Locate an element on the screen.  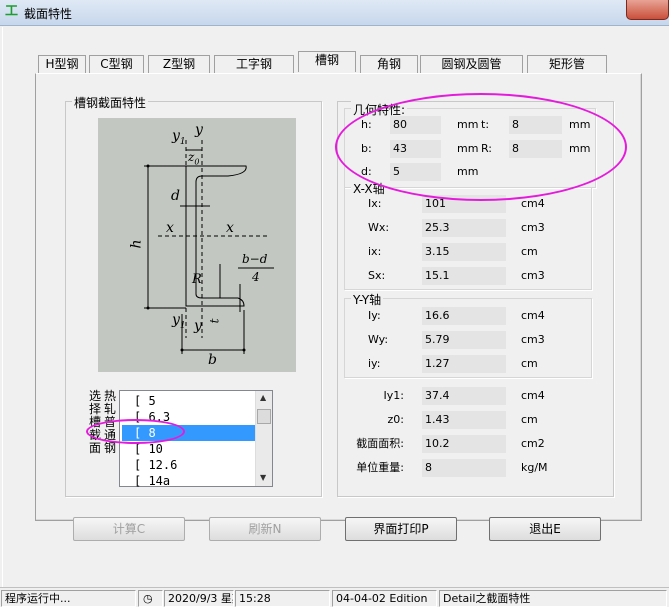
status-edition: 04-04-02 Edition is located at coordinates (384, 598).